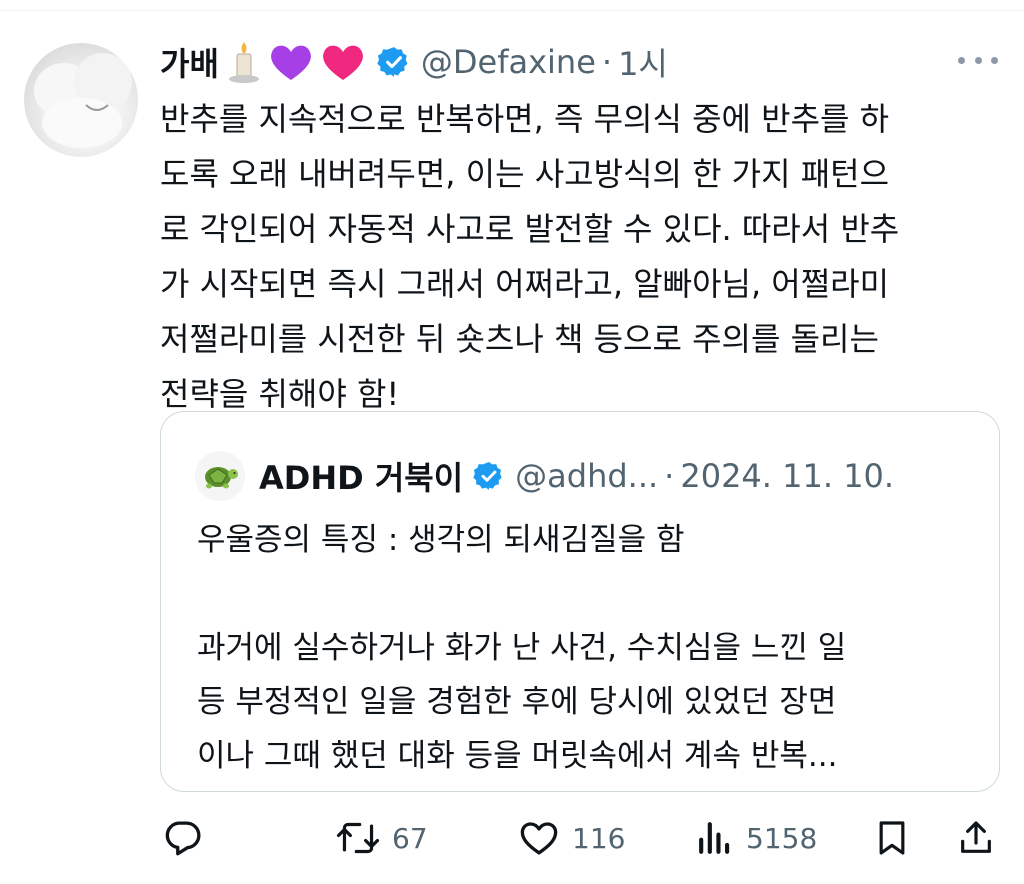  I want to click on views-button: 5158, so click(756, 838).